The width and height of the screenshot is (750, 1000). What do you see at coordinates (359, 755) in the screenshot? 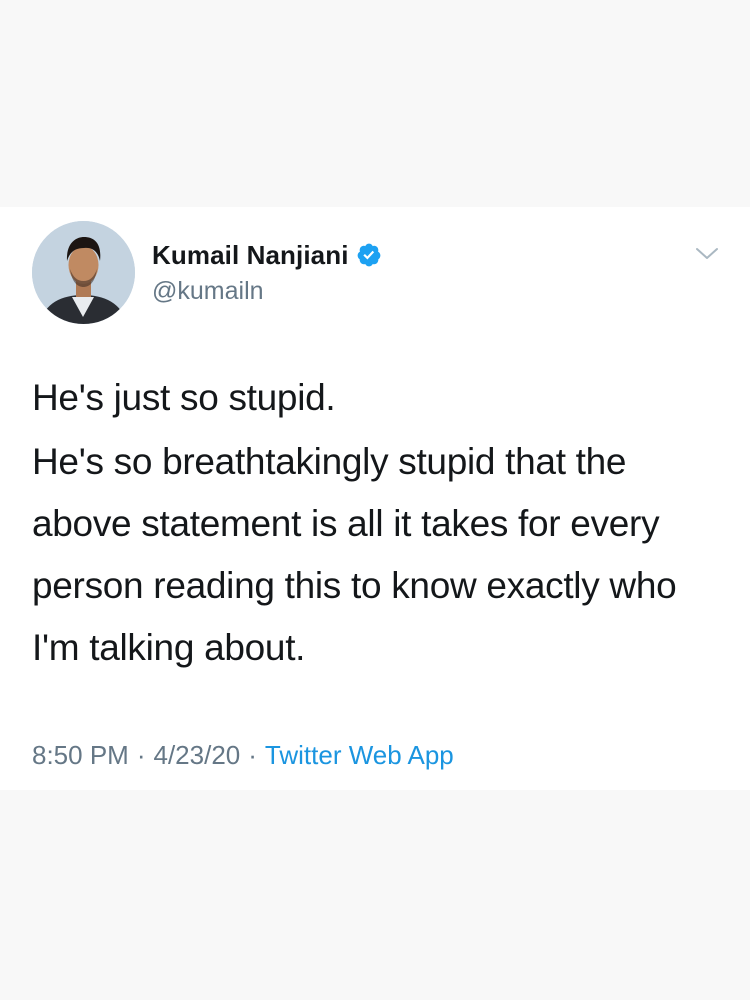
I see `tweet-source-link: Twitter Web App` at bounding box center [359, 755].